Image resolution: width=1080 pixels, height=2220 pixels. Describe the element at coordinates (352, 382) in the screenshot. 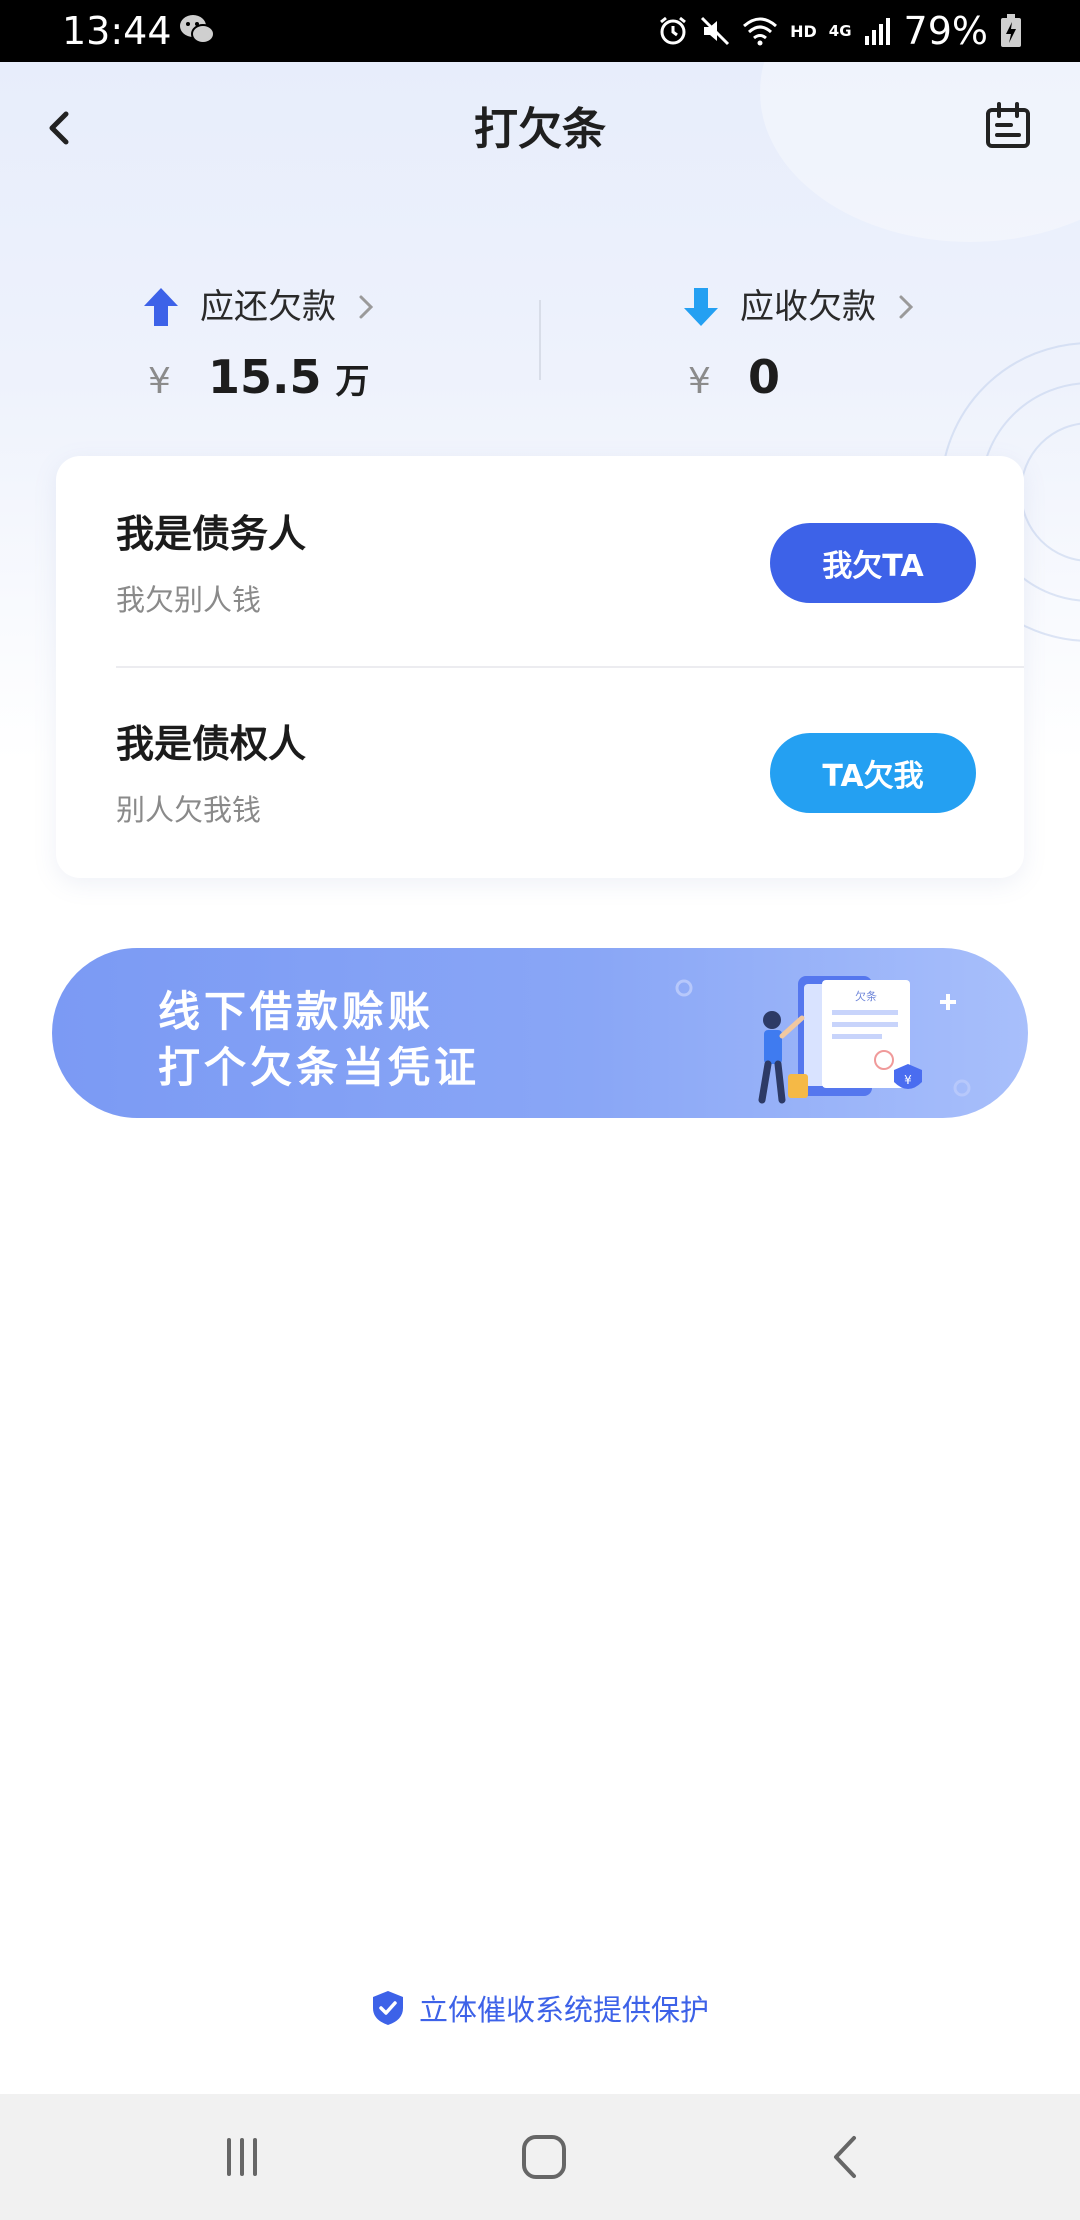

I see `payable-unit: 万` at that location.